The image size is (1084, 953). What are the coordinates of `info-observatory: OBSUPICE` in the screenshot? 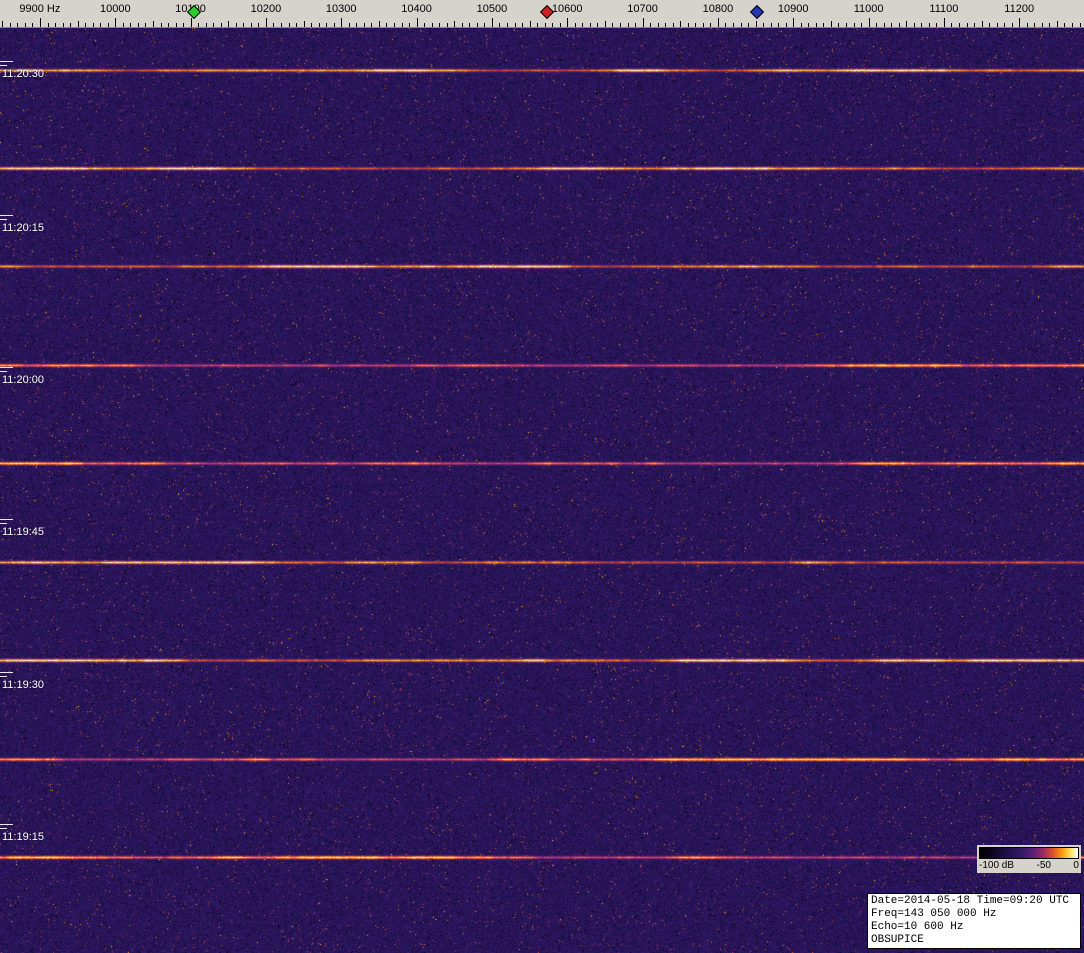 It's located at (897, 940).